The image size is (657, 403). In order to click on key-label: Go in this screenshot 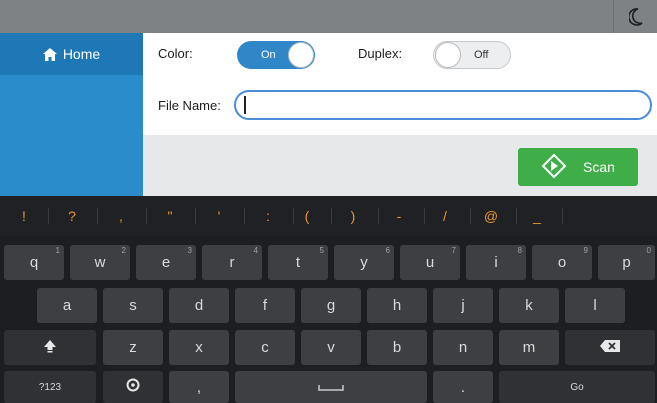, I will do `click(577, 387)`.